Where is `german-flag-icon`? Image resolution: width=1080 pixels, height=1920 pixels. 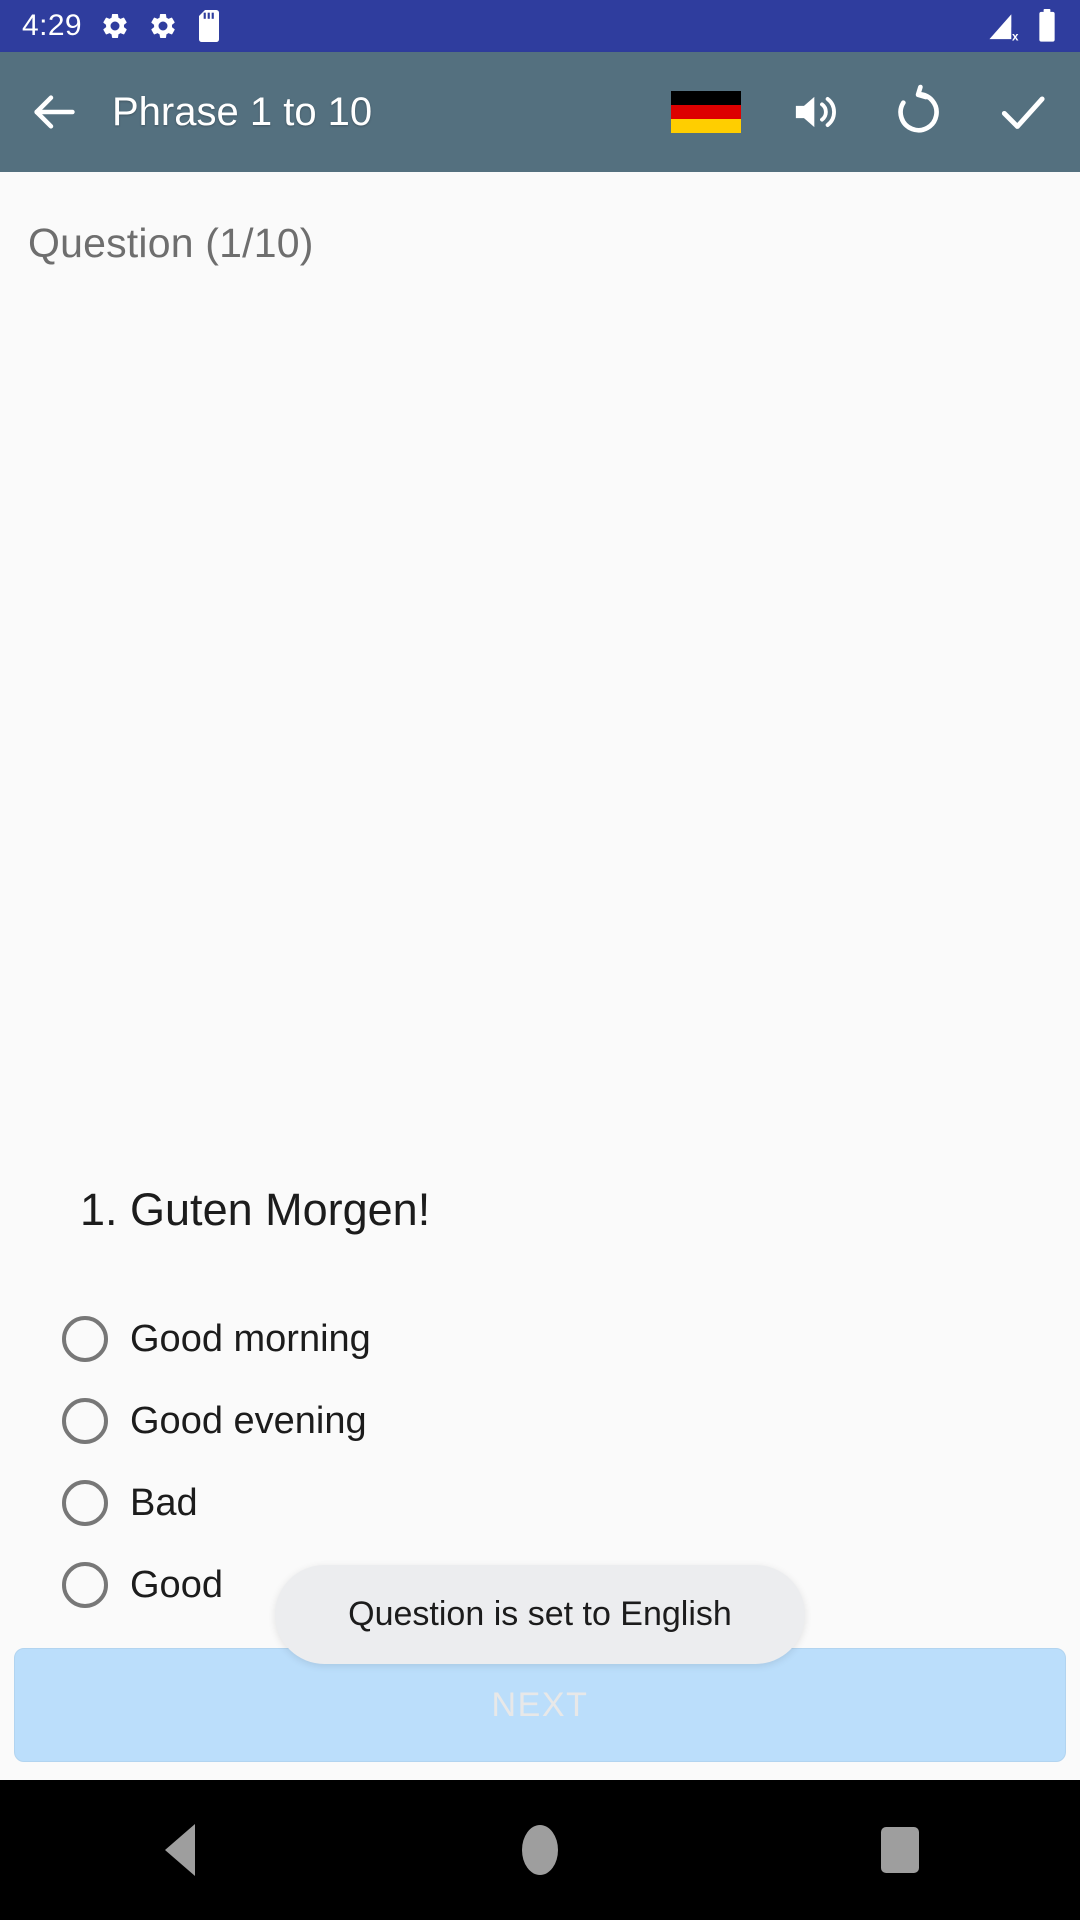
german-flag-icon is located at coordinates (706, 112).